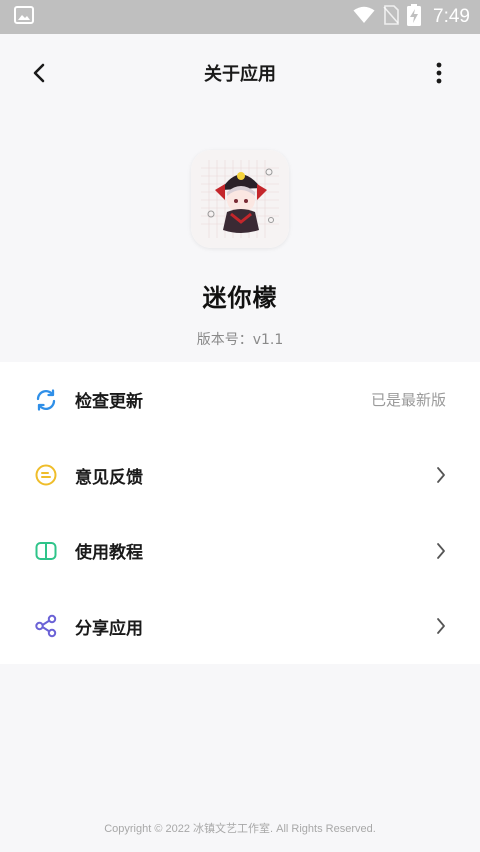 The height and width of the screenshot is (852, 480). What do you see at coordinates (364, 17) in the screenshot?
I see `wifi-icon` at bounding box center [364, 17].